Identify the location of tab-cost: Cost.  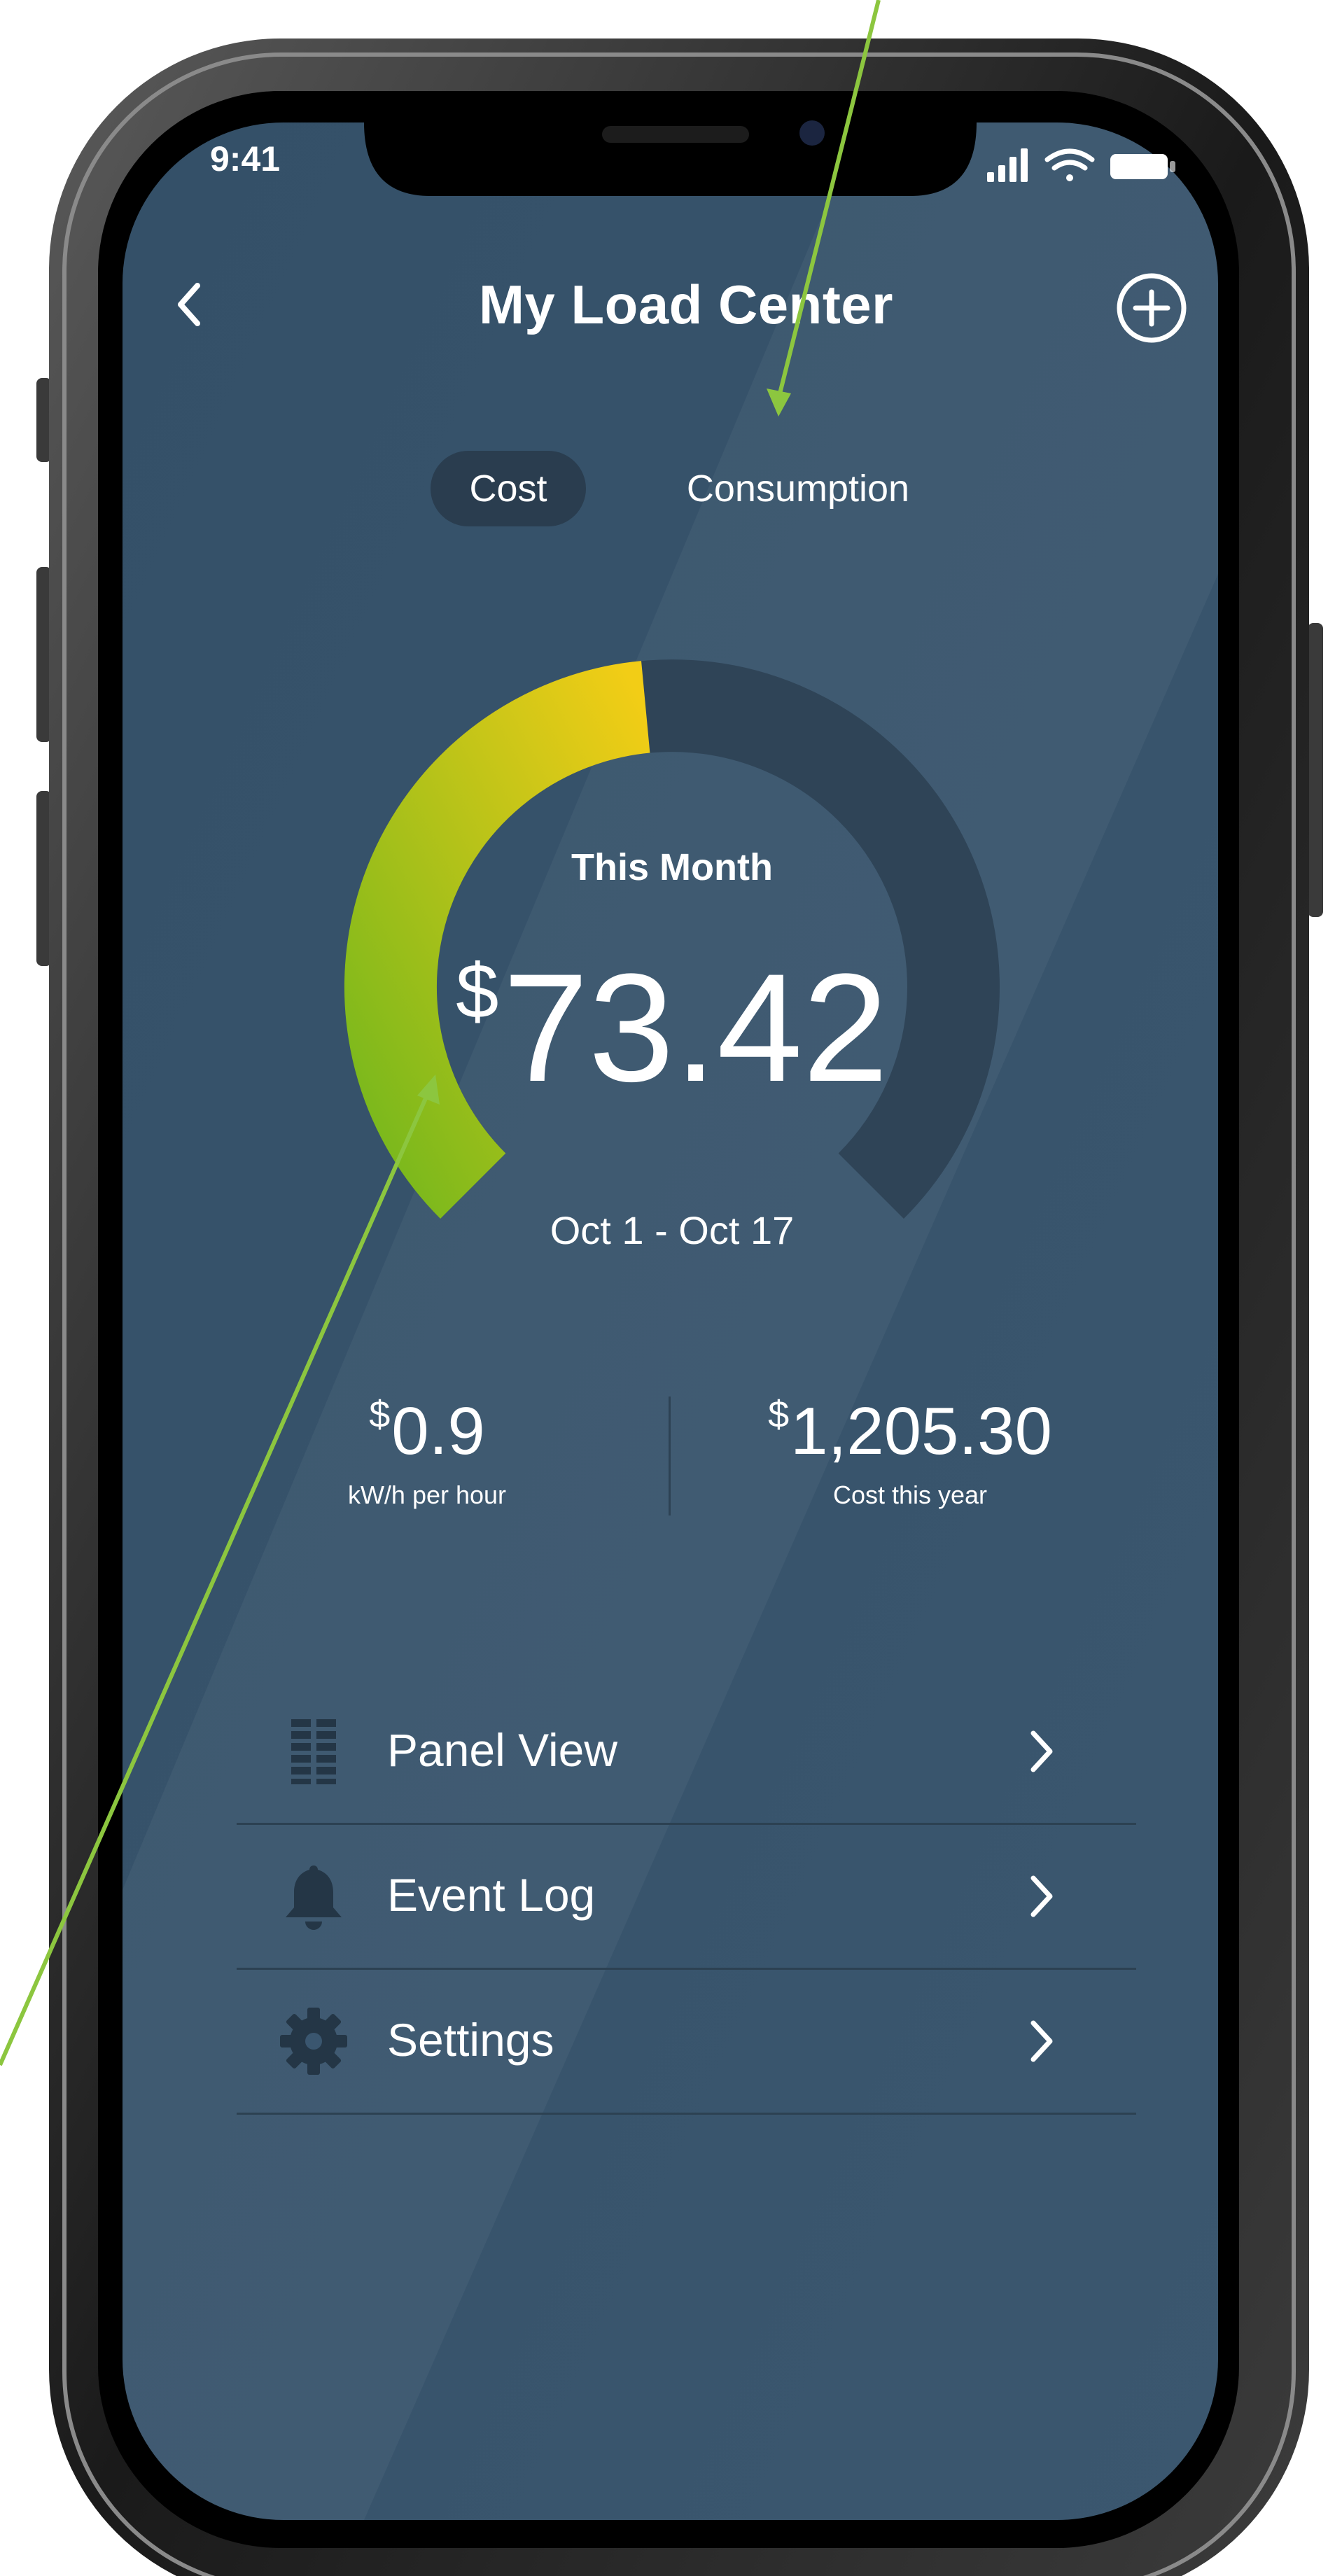
(508, 488).